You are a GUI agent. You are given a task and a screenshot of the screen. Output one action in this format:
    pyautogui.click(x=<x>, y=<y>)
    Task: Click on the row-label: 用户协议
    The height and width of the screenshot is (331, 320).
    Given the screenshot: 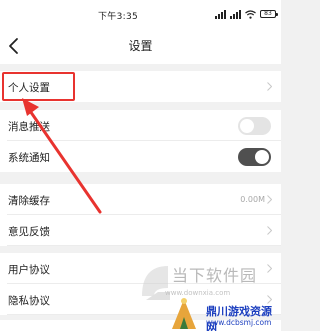 What is the action you would take?
    pyautogui.click(x=29, y=270)
    